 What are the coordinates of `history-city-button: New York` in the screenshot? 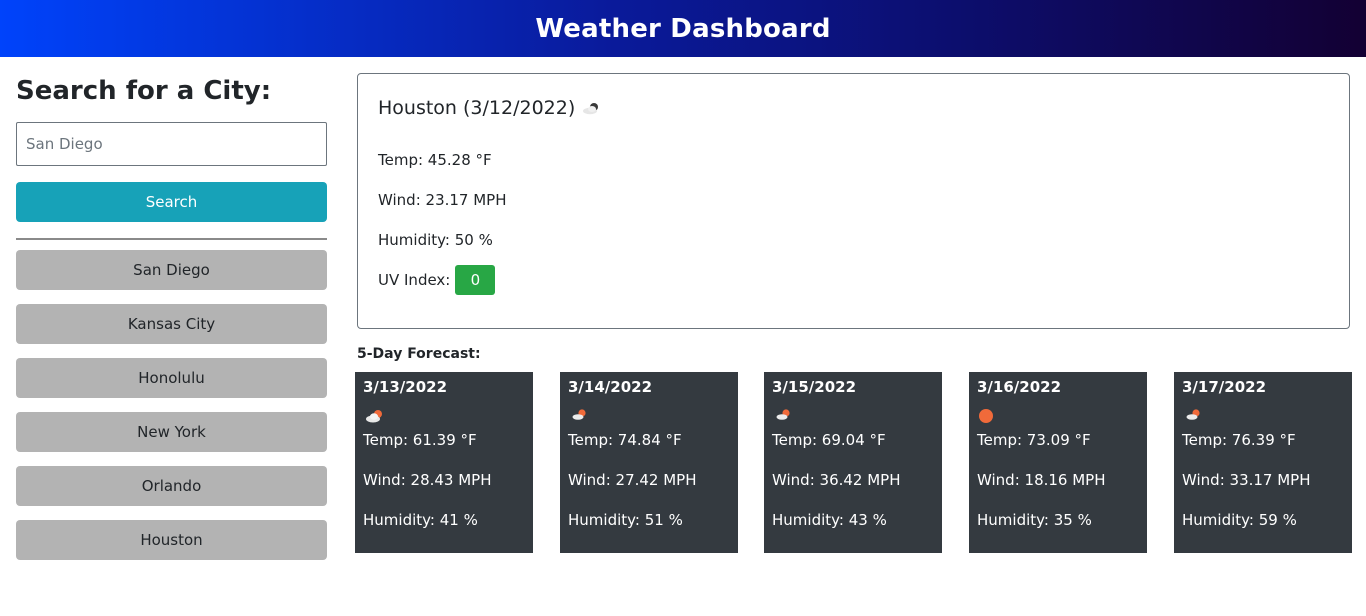 It's located at (171, 432).